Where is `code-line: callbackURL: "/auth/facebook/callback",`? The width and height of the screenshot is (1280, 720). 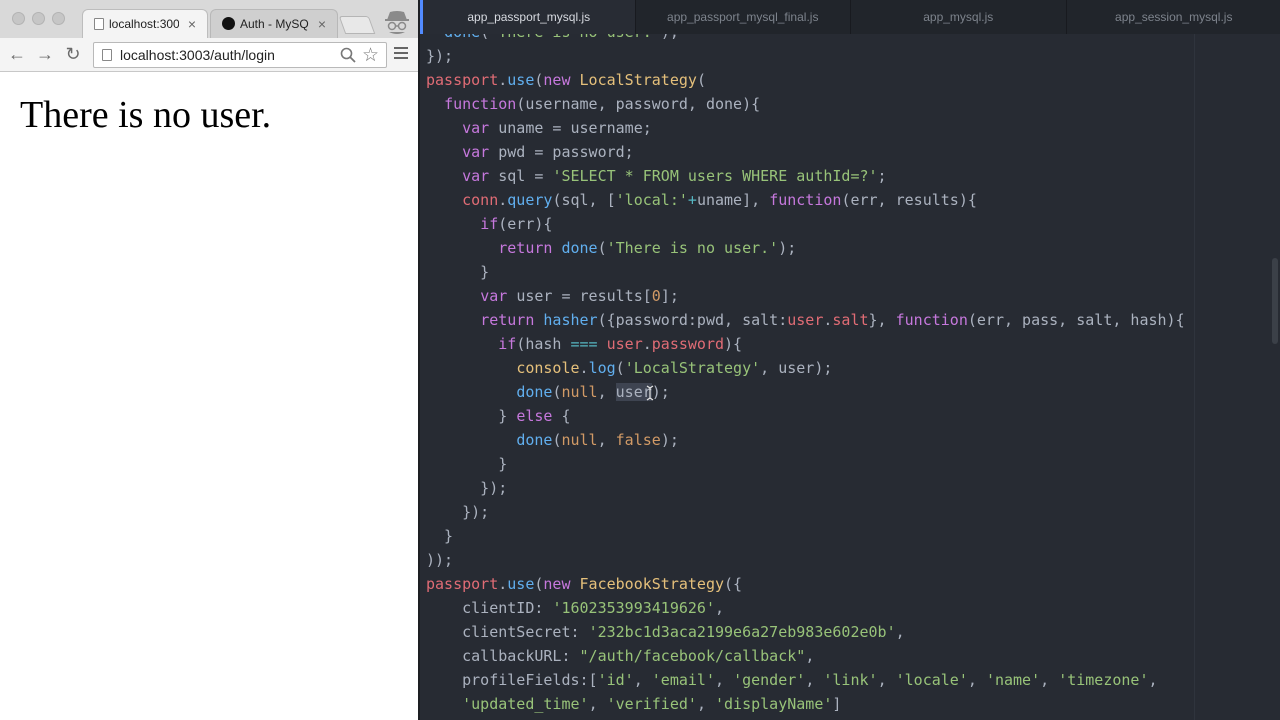 code-line: callbackURL: "/auth/facebook/callback", is located at coordinates (805, 656).